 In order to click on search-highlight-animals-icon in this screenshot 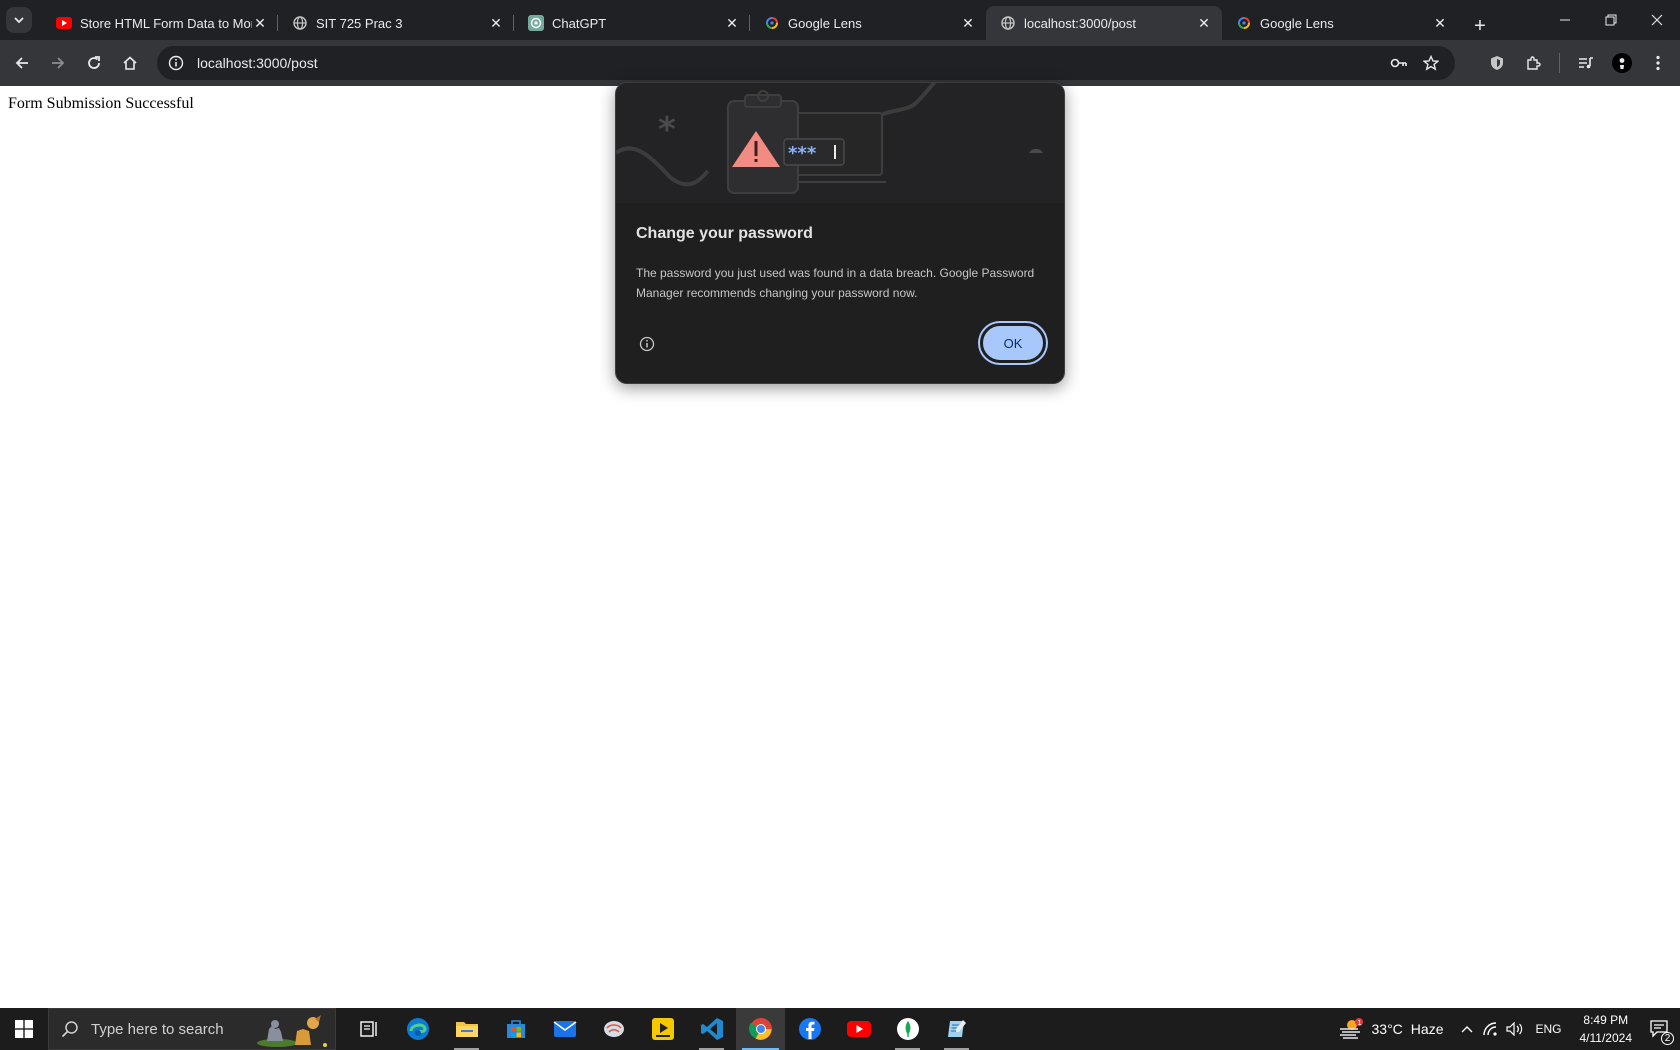, I will do `click(292, 1031)`.